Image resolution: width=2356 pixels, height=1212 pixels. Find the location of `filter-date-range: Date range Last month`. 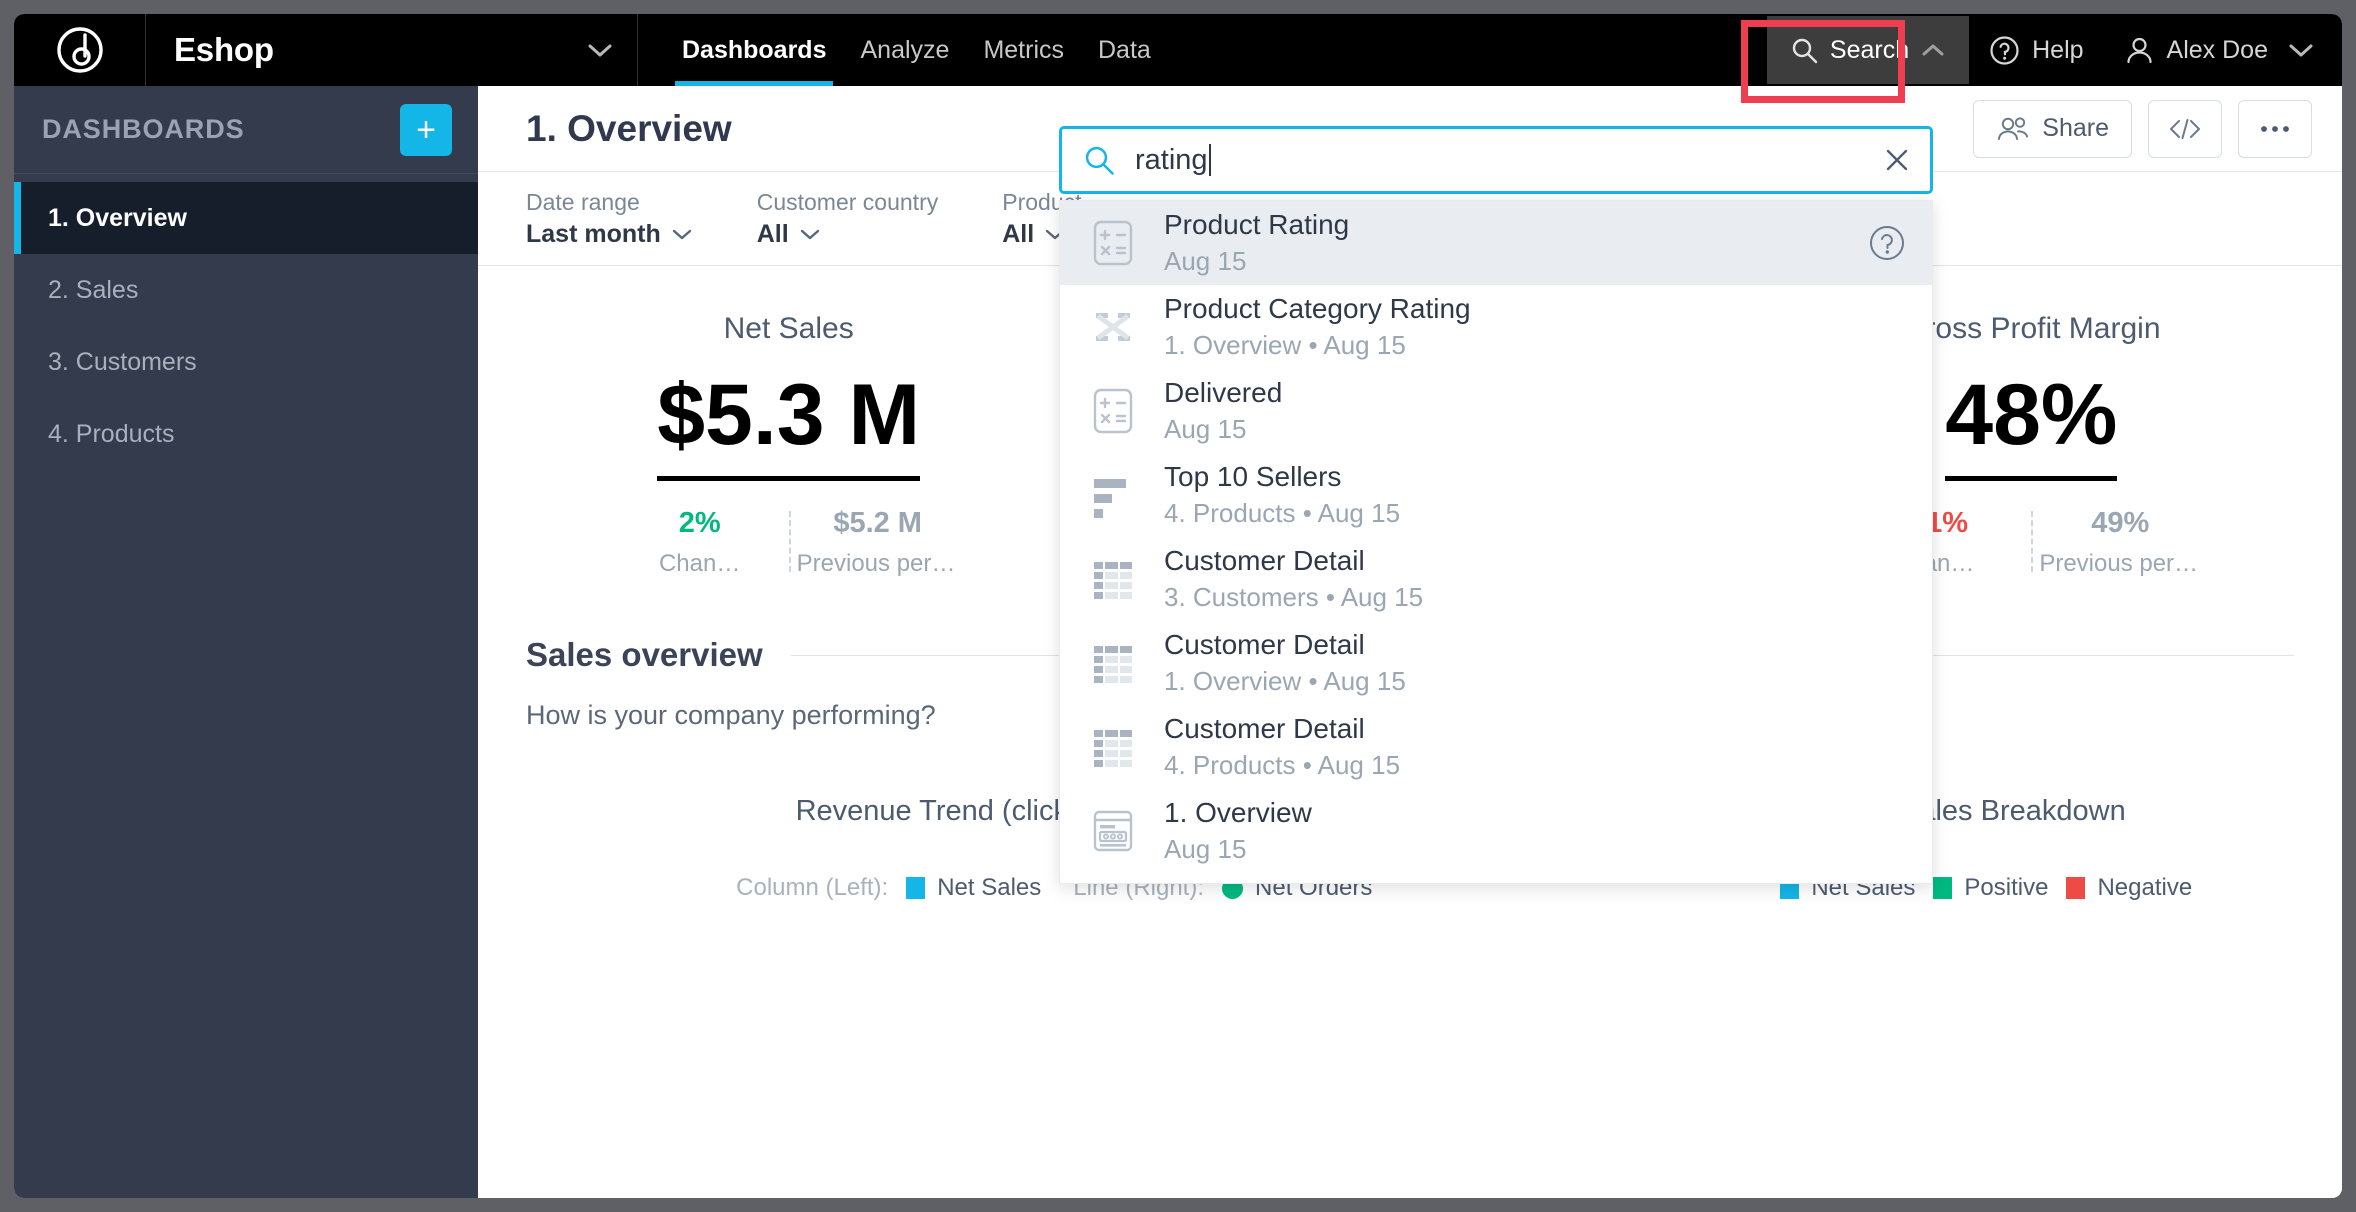

filter-date-range: Date range Last month is located at coordinates (609, 219).